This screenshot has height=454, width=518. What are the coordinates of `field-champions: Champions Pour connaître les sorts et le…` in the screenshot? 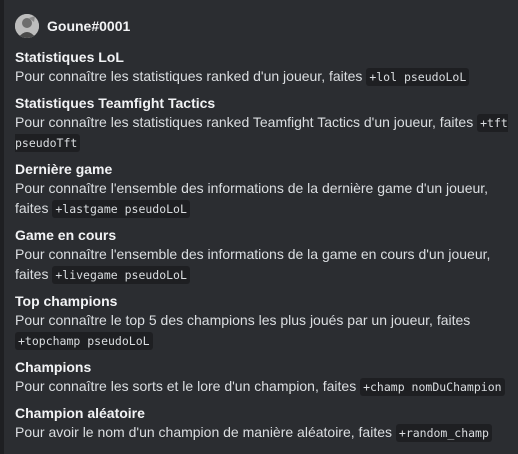 It's located at (262, 377).